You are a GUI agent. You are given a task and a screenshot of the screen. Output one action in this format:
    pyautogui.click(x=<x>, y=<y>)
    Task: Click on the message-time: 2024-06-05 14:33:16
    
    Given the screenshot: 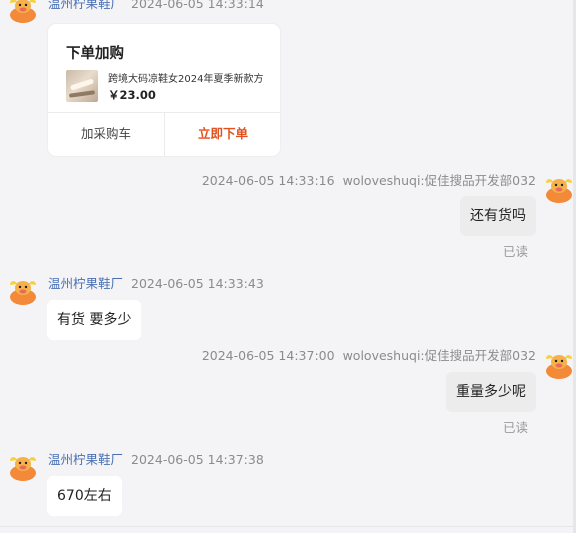 What is the action you would take?
    pyautogui.click(x=268, y=180)
    